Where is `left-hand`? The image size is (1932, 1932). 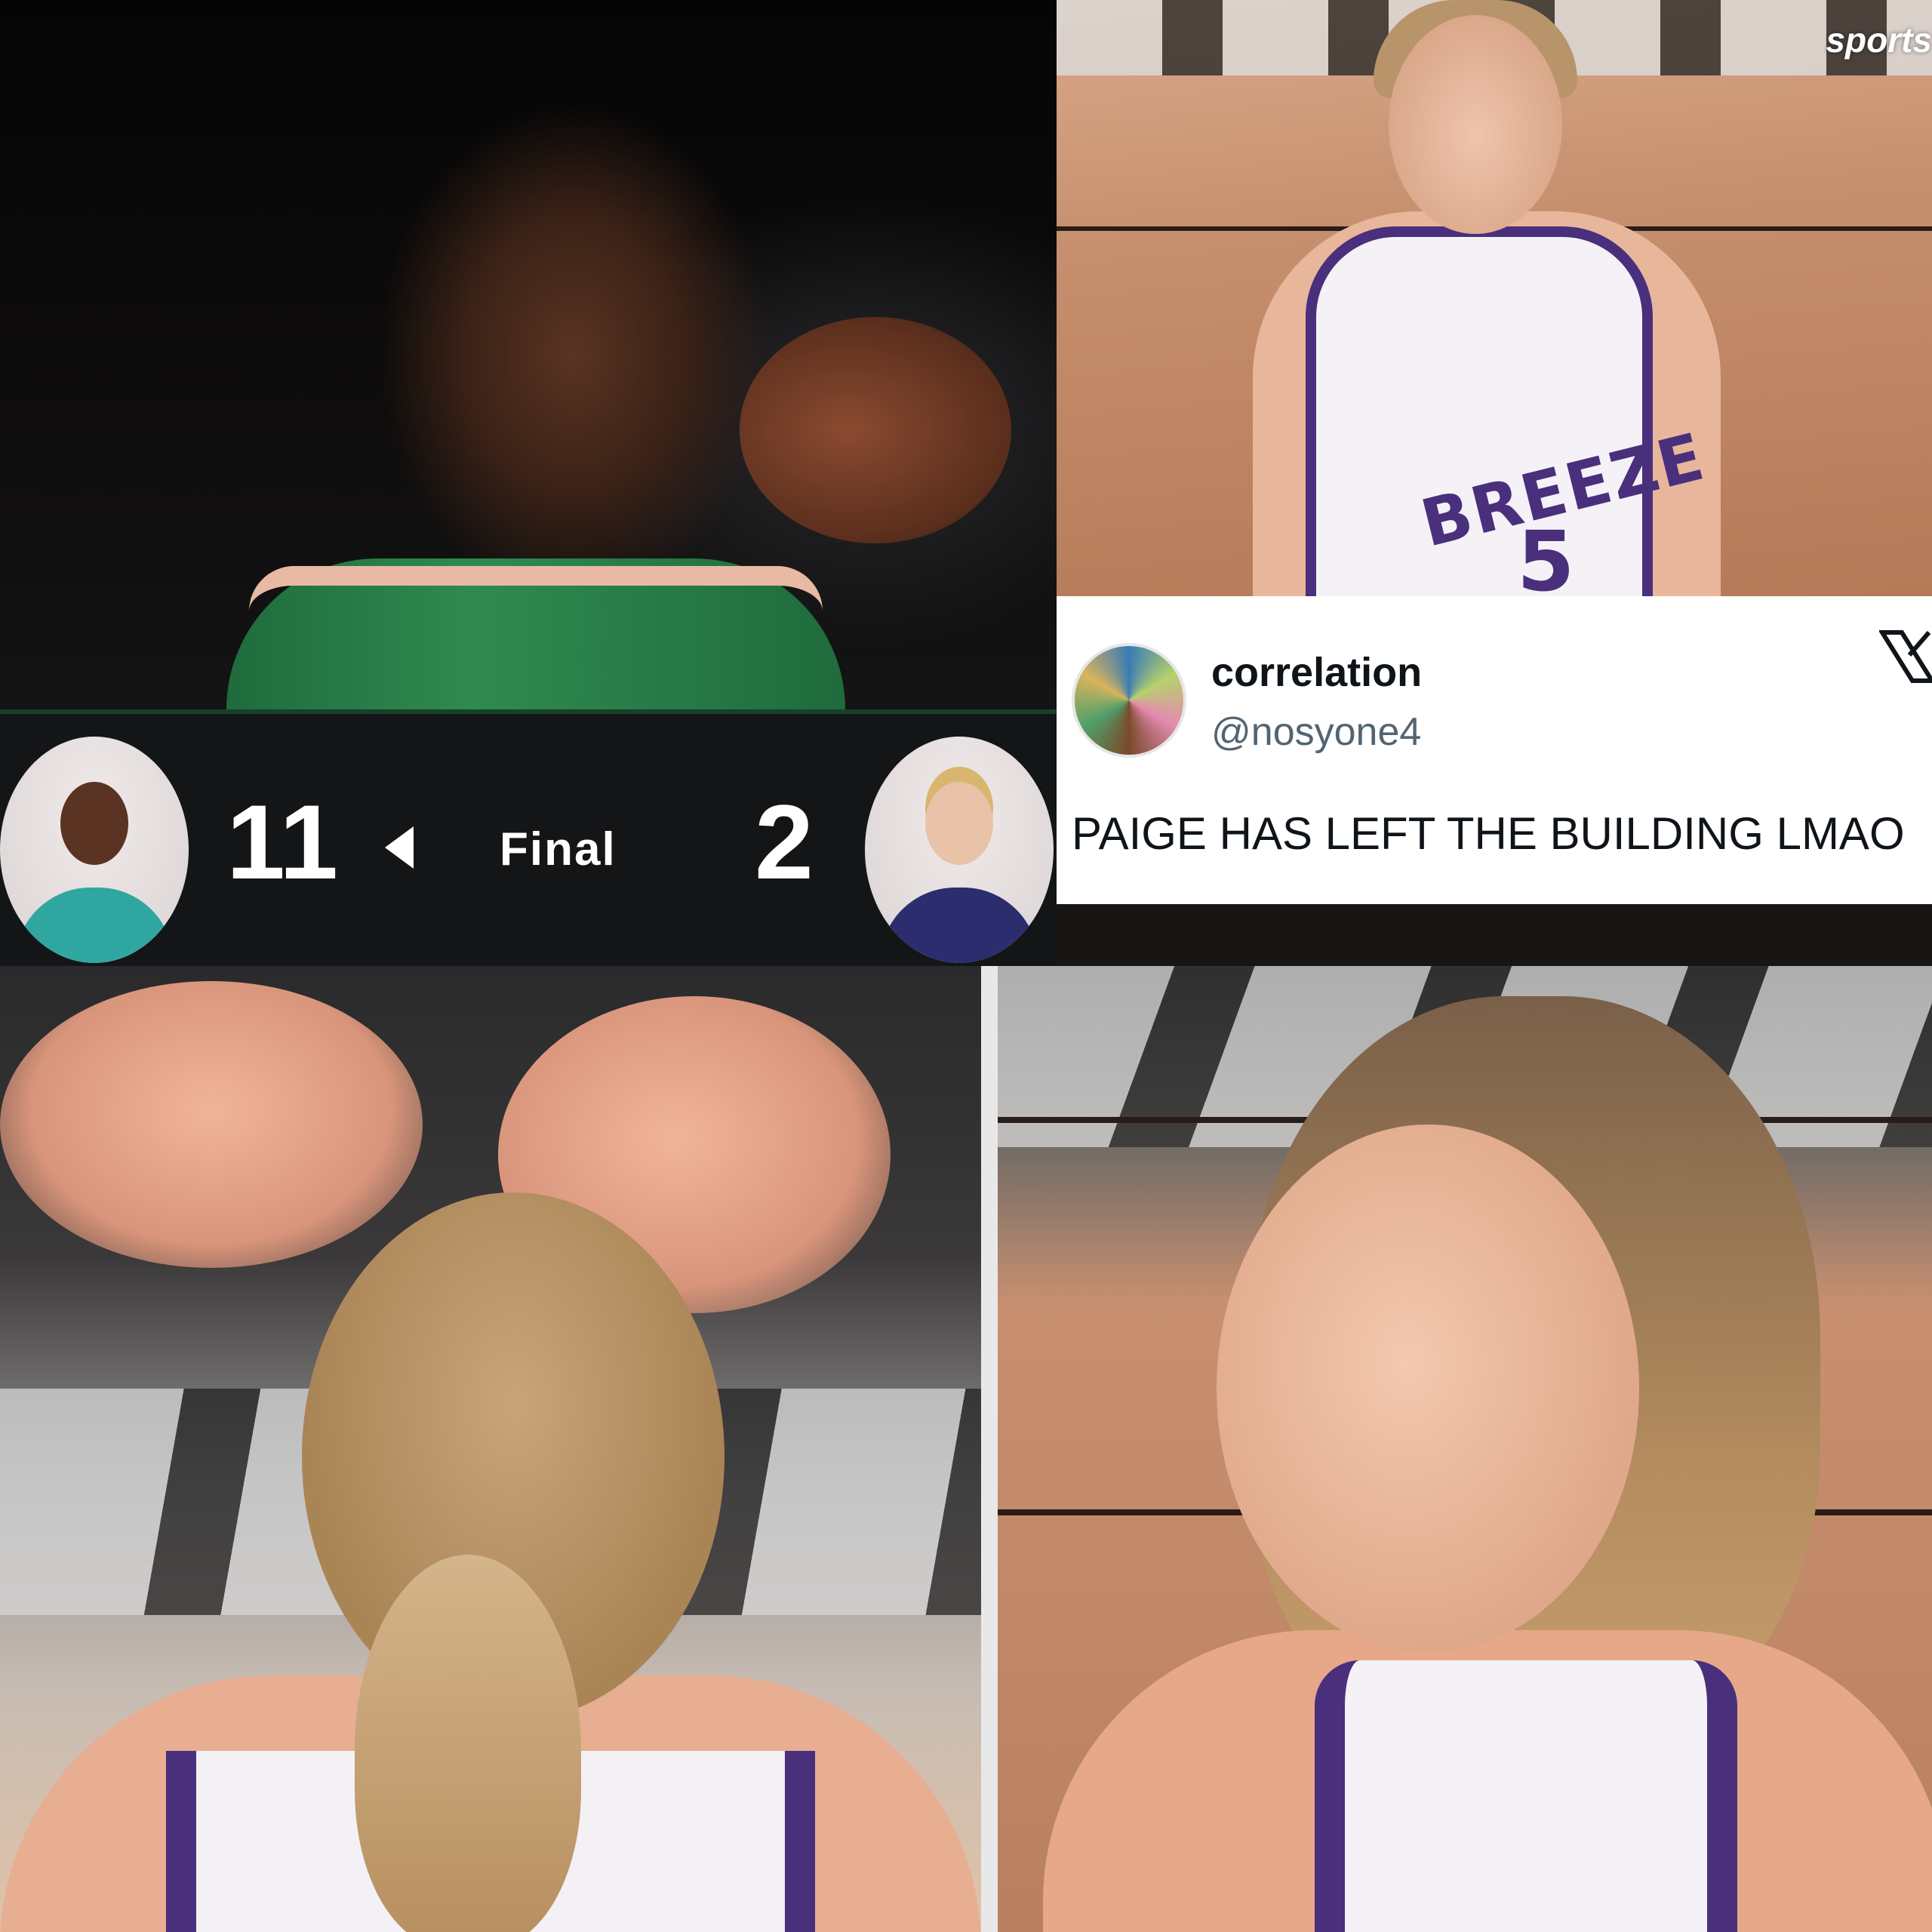
left-hand is located at coordinates (211, 1124).